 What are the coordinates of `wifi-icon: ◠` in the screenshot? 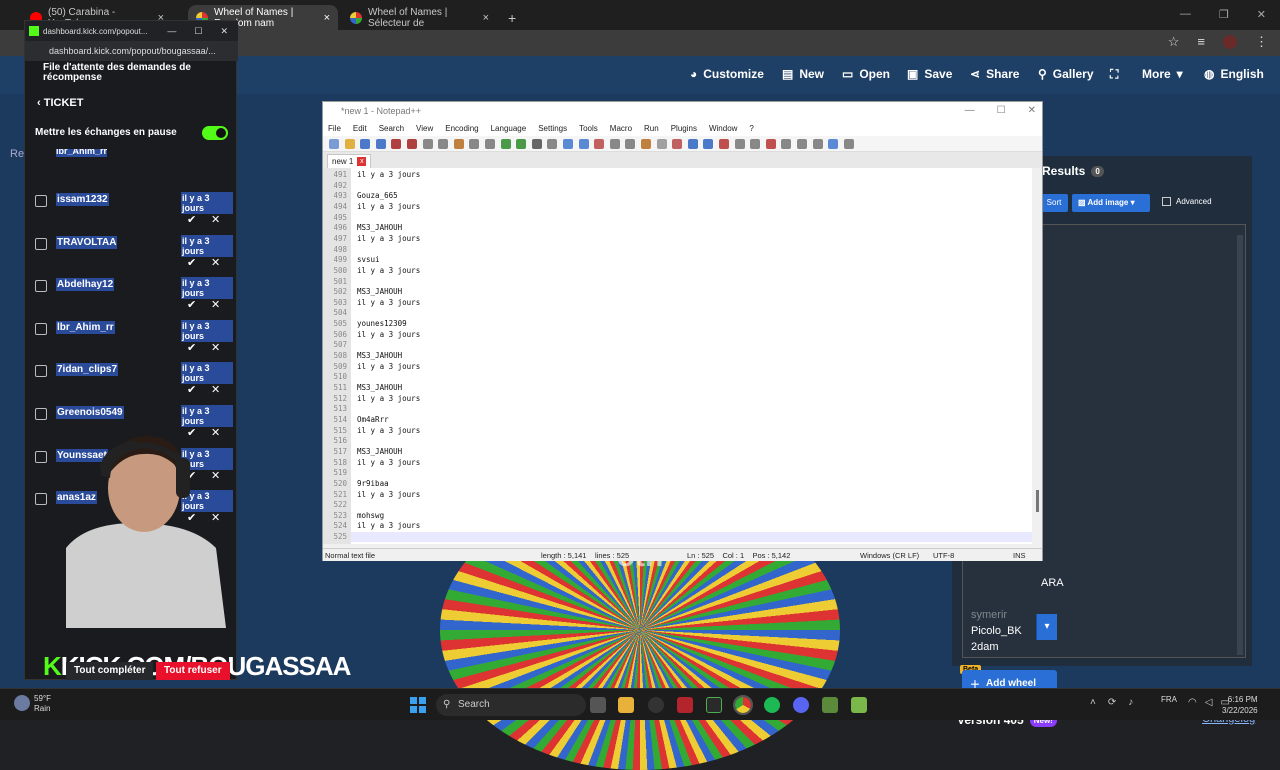 It's located at (1192, 702).